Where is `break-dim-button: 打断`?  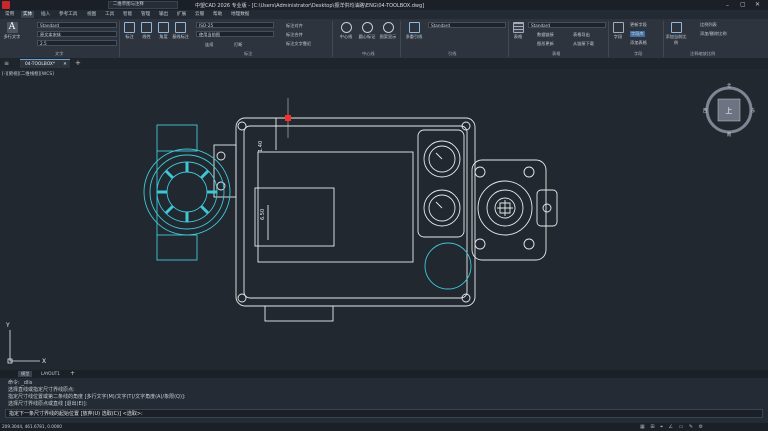
break-dim-button: 打断 is located at coordinates (238, 45).